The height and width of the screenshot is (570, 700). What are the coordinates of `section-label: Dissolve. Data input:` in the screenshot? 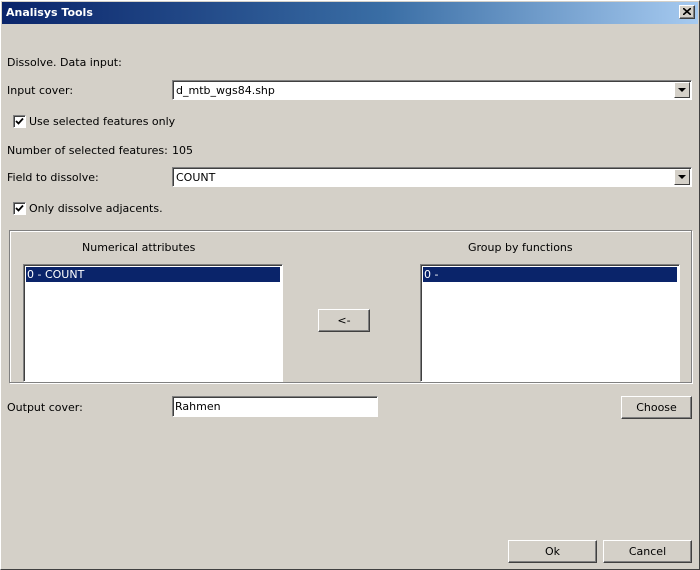 It's located at (64, 62).